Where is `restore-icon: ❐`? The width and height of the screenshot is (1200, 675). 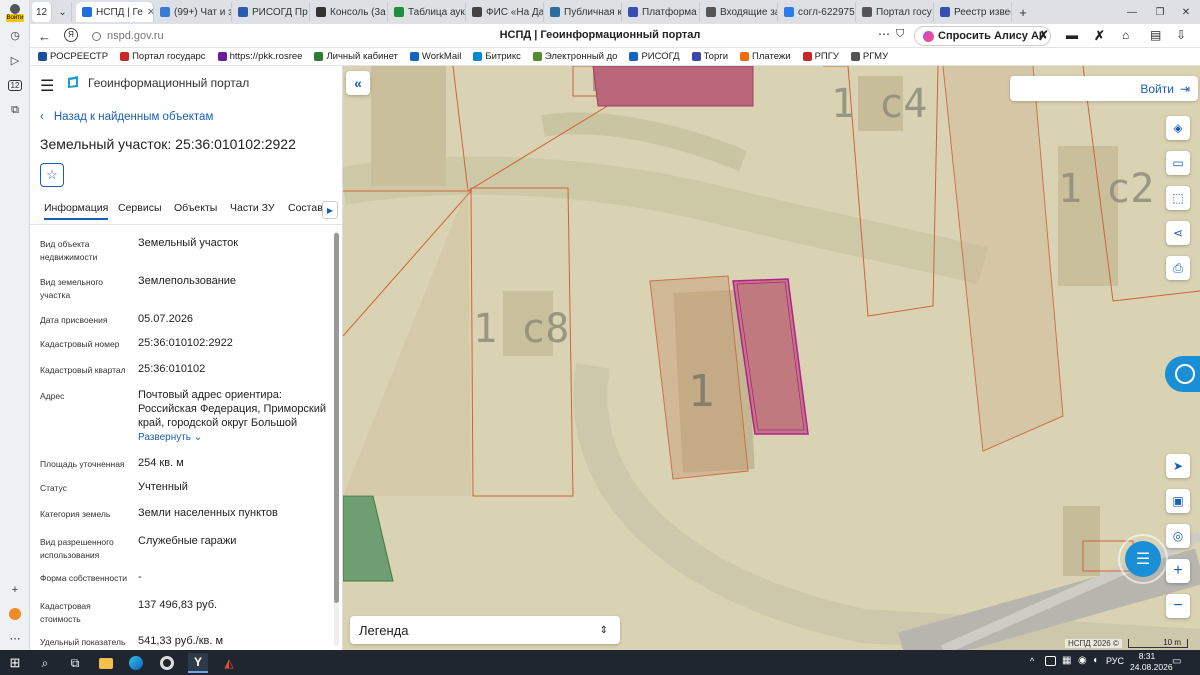 restore-icon: ❐ is located at coordinates (1160, 12).